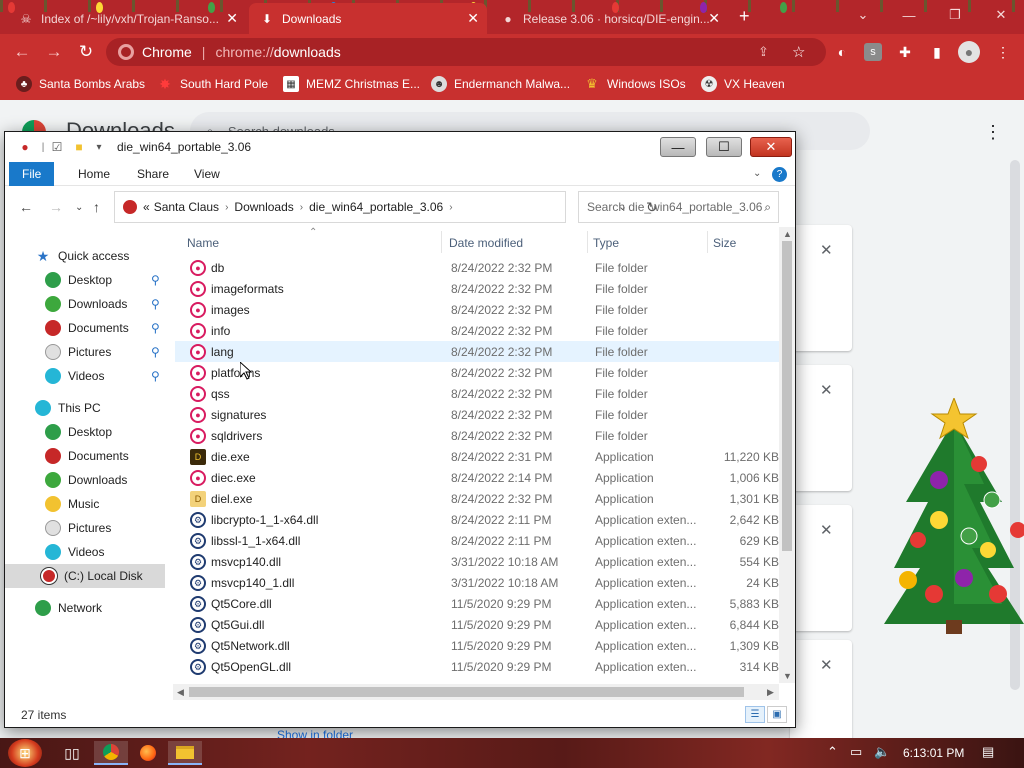 The image size is (1024, 768). Describe the element at coordinates (763, 52) in the screenshot. I see `share-icon: ⇪` at that location.